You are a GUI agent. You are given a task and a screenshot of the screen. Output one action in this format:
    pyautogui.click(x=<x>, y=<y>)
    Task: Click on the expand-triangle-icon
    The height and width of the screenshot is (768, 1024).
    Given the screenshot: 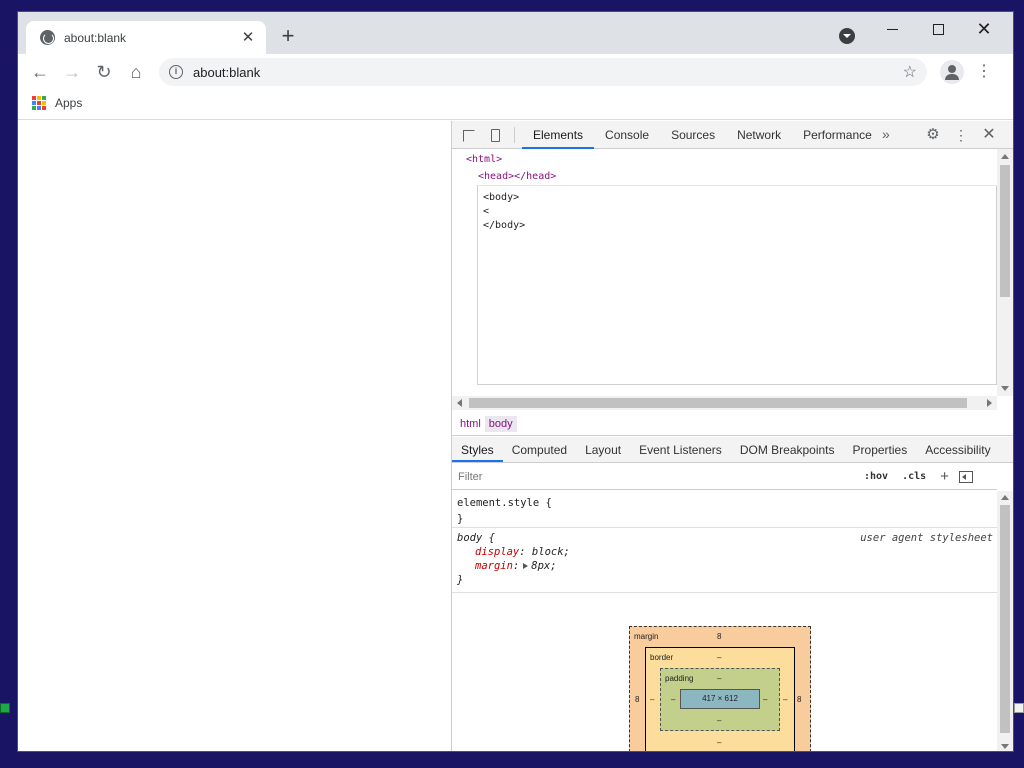 What is the action you would take?
    pyautogui.click(x=526, y=566)
    